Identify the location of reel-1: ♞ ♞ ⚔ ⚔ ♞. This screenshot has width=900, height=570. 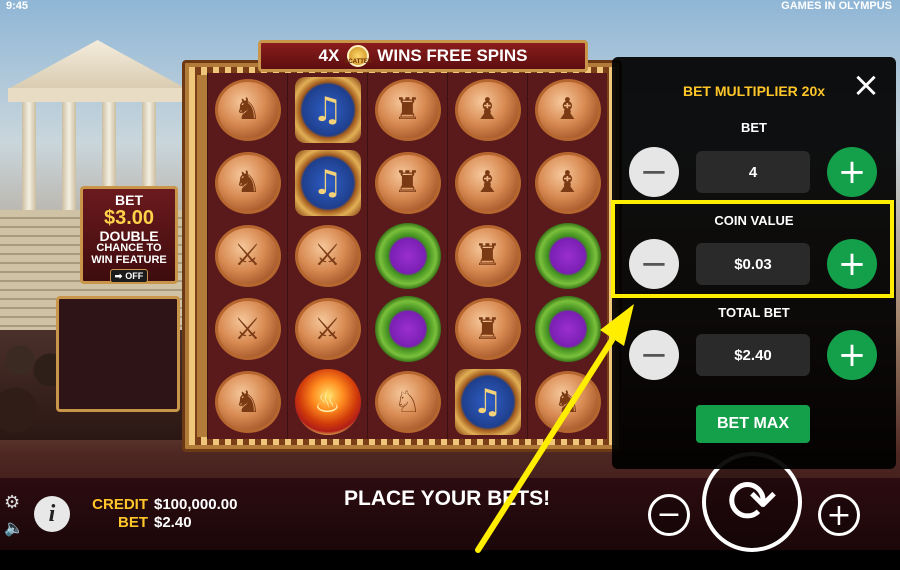
(247, 256).